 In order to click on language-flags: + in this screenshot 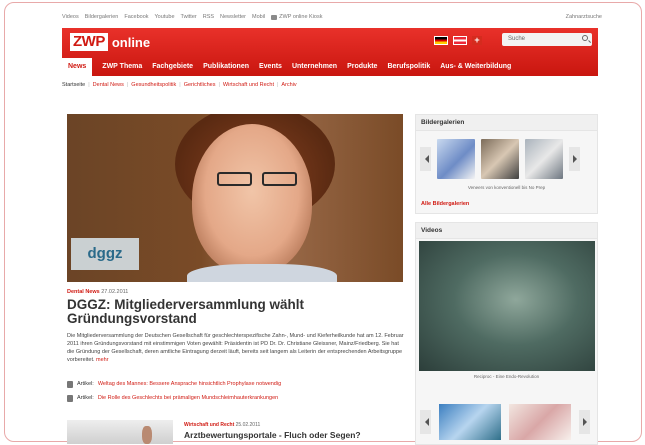, I will do `click(458, 40)`.